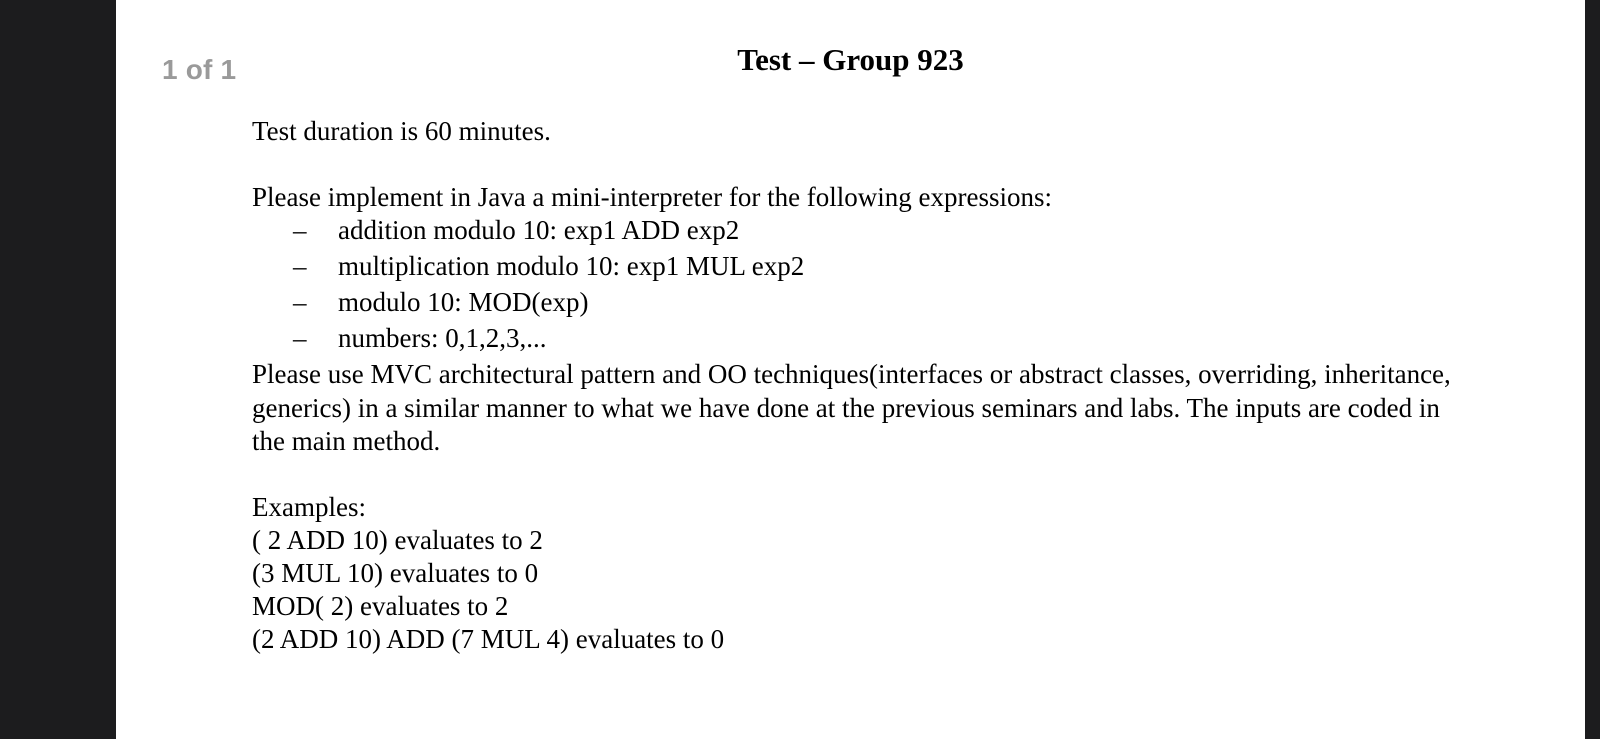  I want to click on list-item-text: modulo 10: MOD(exp), so click(463, 302).